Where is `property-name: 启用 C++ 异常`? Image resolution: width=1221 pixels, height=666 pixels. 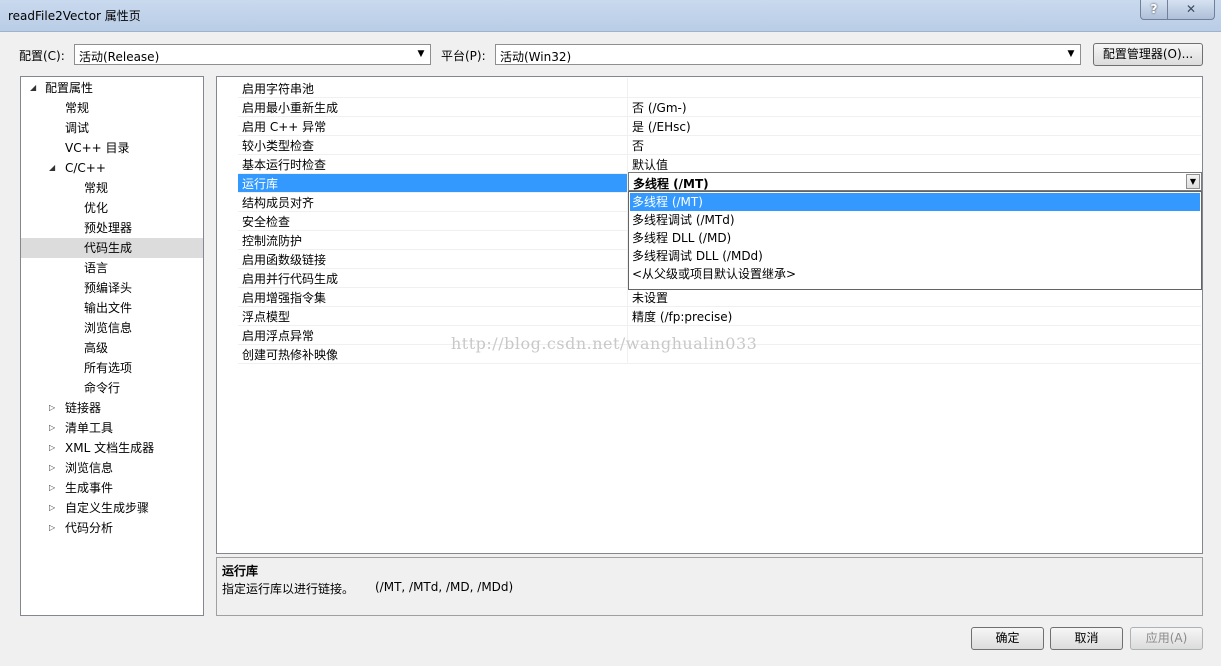
property-name: 启用 C++ 异常 is located at coordinates (284, 127).